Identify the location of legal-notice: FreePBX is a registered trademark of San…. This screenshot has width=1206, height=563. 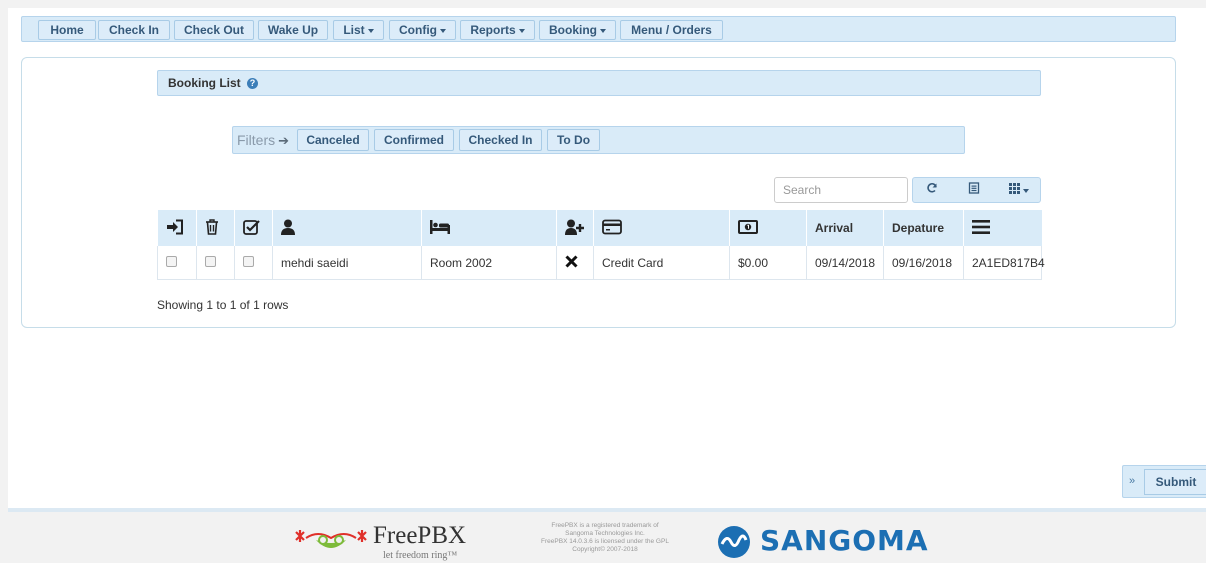
(605, 538).